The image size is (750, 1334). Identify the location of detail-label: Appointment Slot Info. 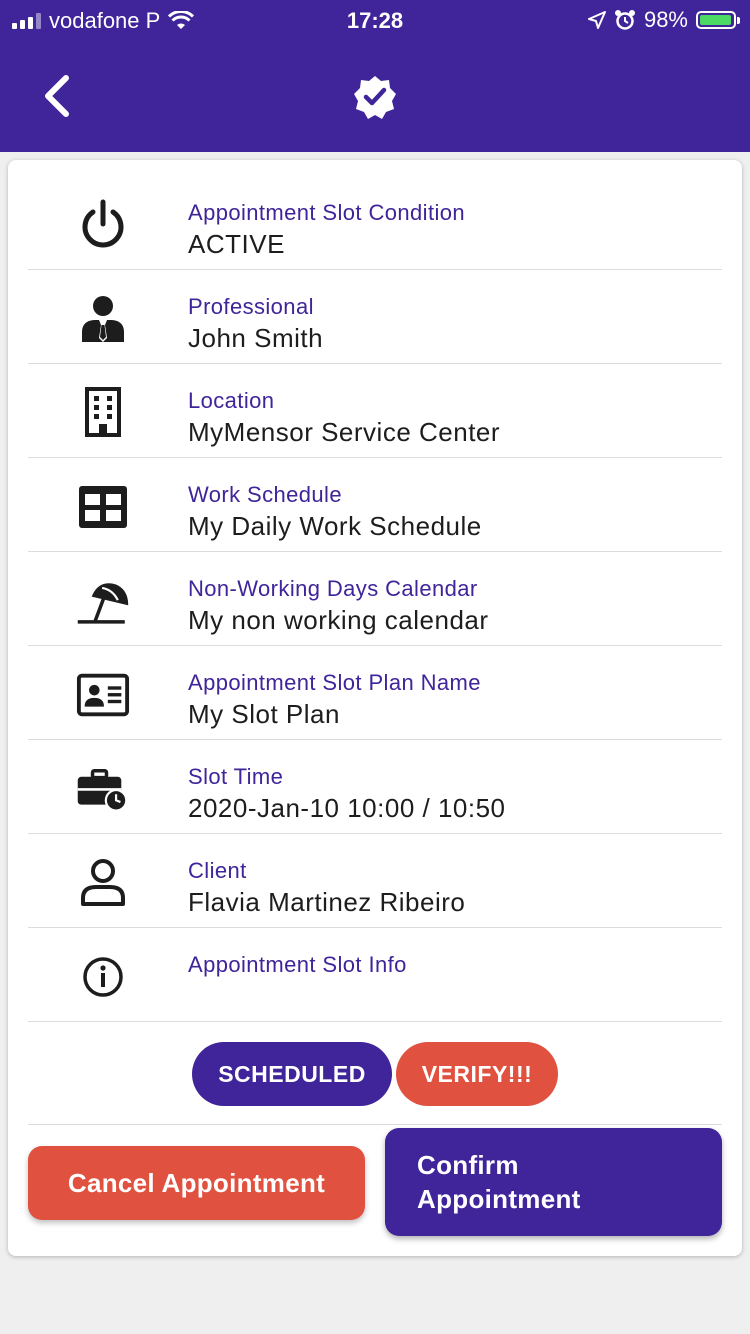
(297, 964).